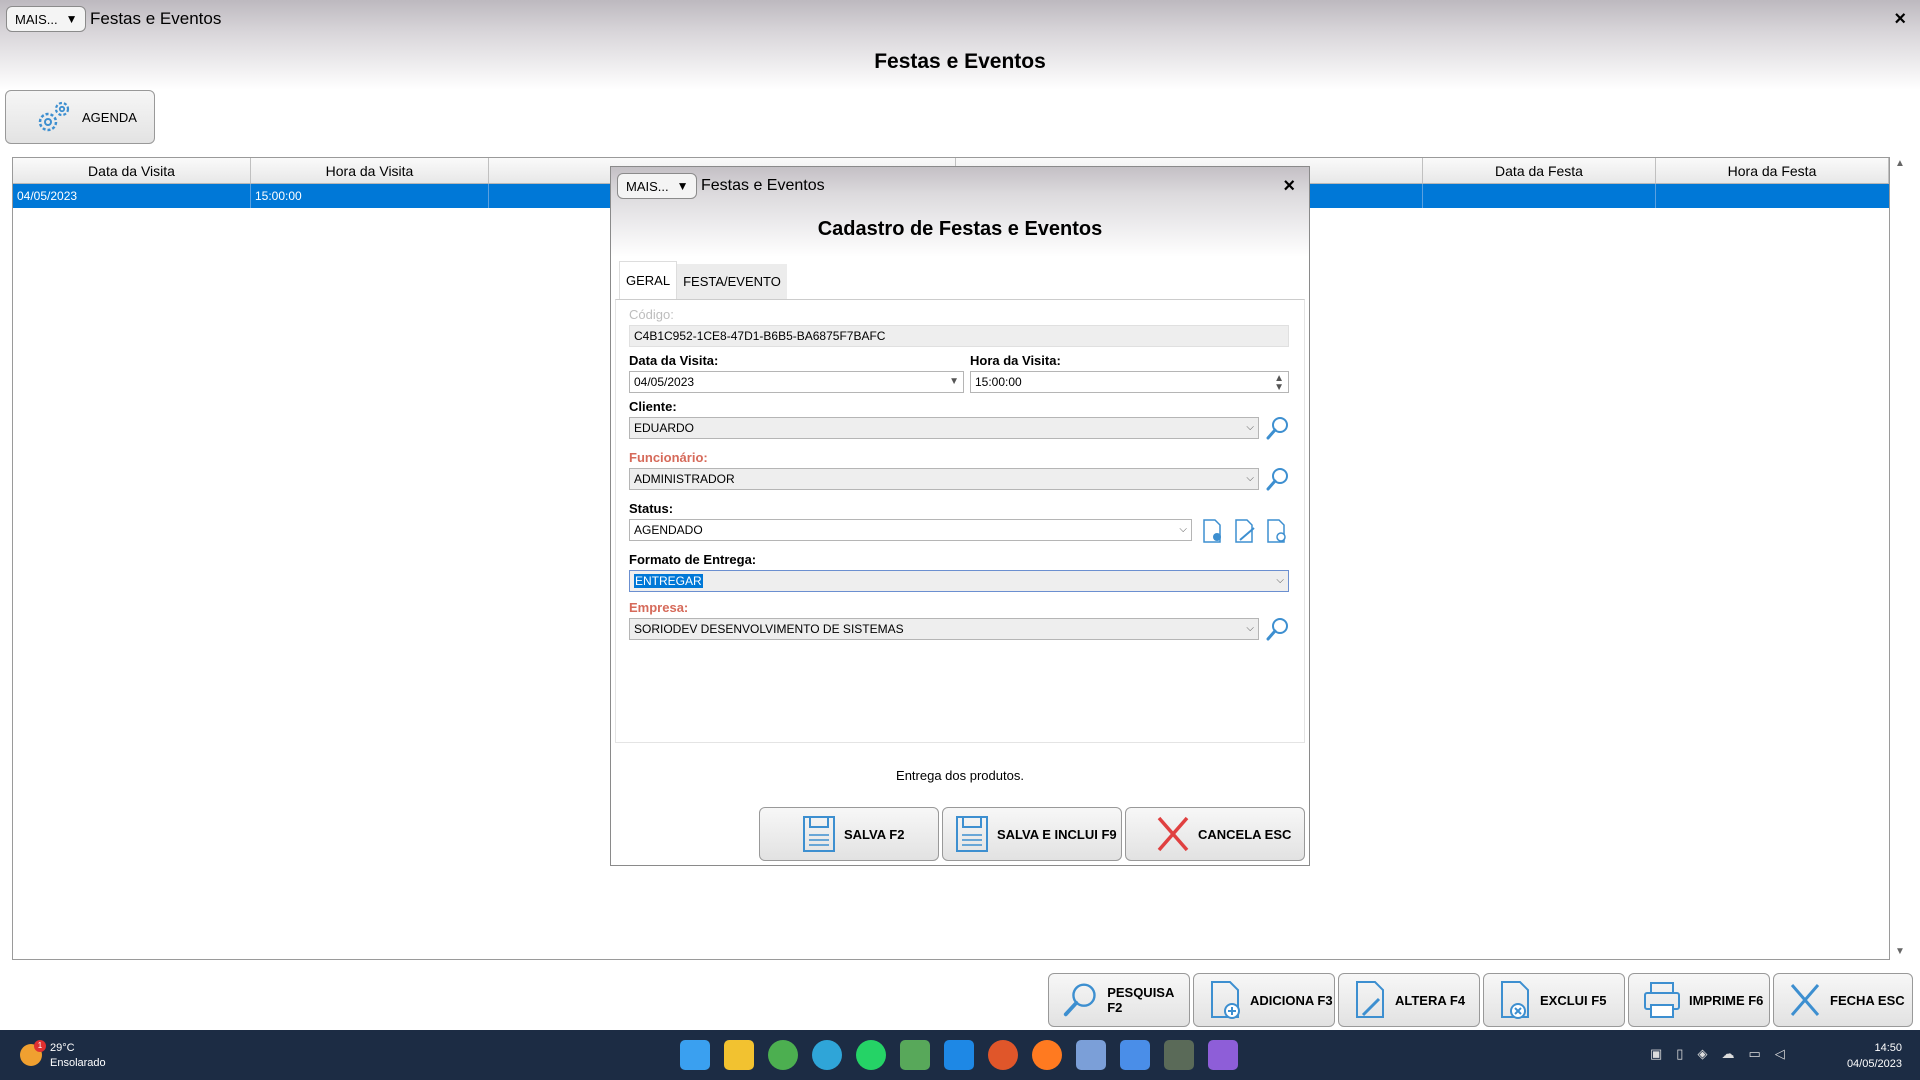  What do you see at coordinates (1278, 428) in the screenshot?
I see `cliente-search-icon` at bounding box center [1278, 428].